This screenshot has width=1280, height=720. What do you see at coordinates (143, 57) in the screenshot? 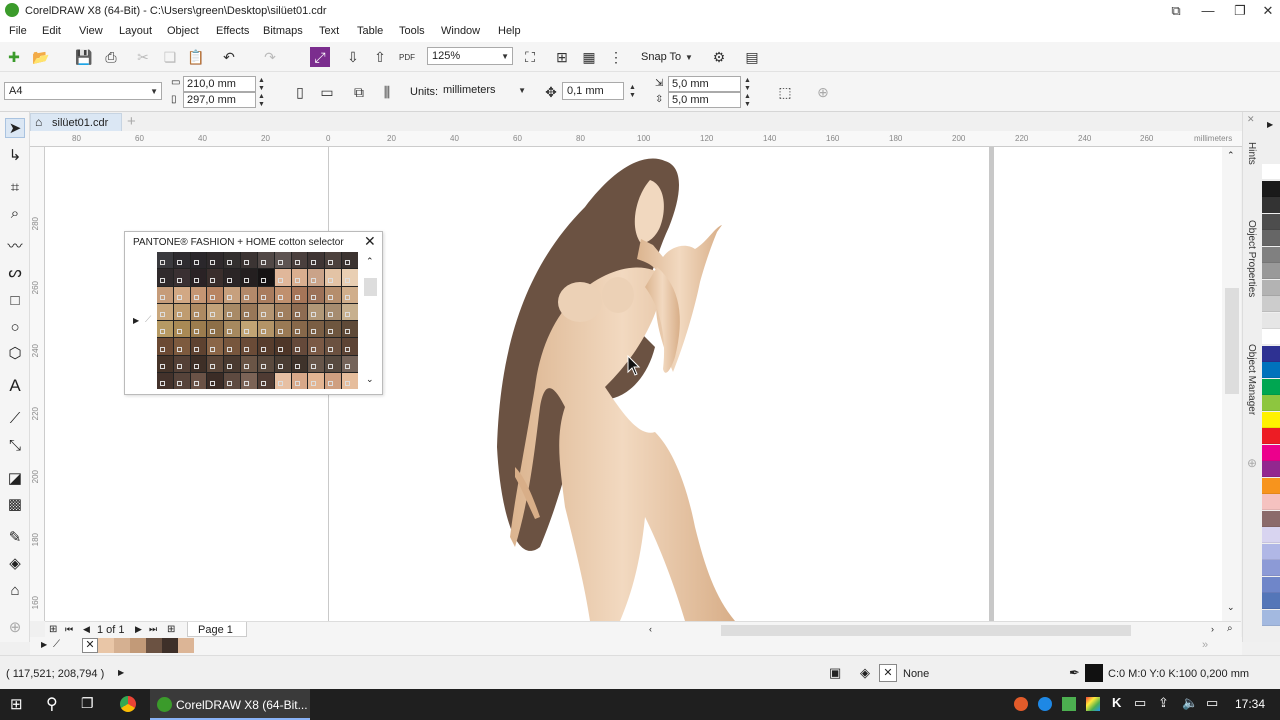
I see `cut-icon: ✂` at bounding box center [143, 57].